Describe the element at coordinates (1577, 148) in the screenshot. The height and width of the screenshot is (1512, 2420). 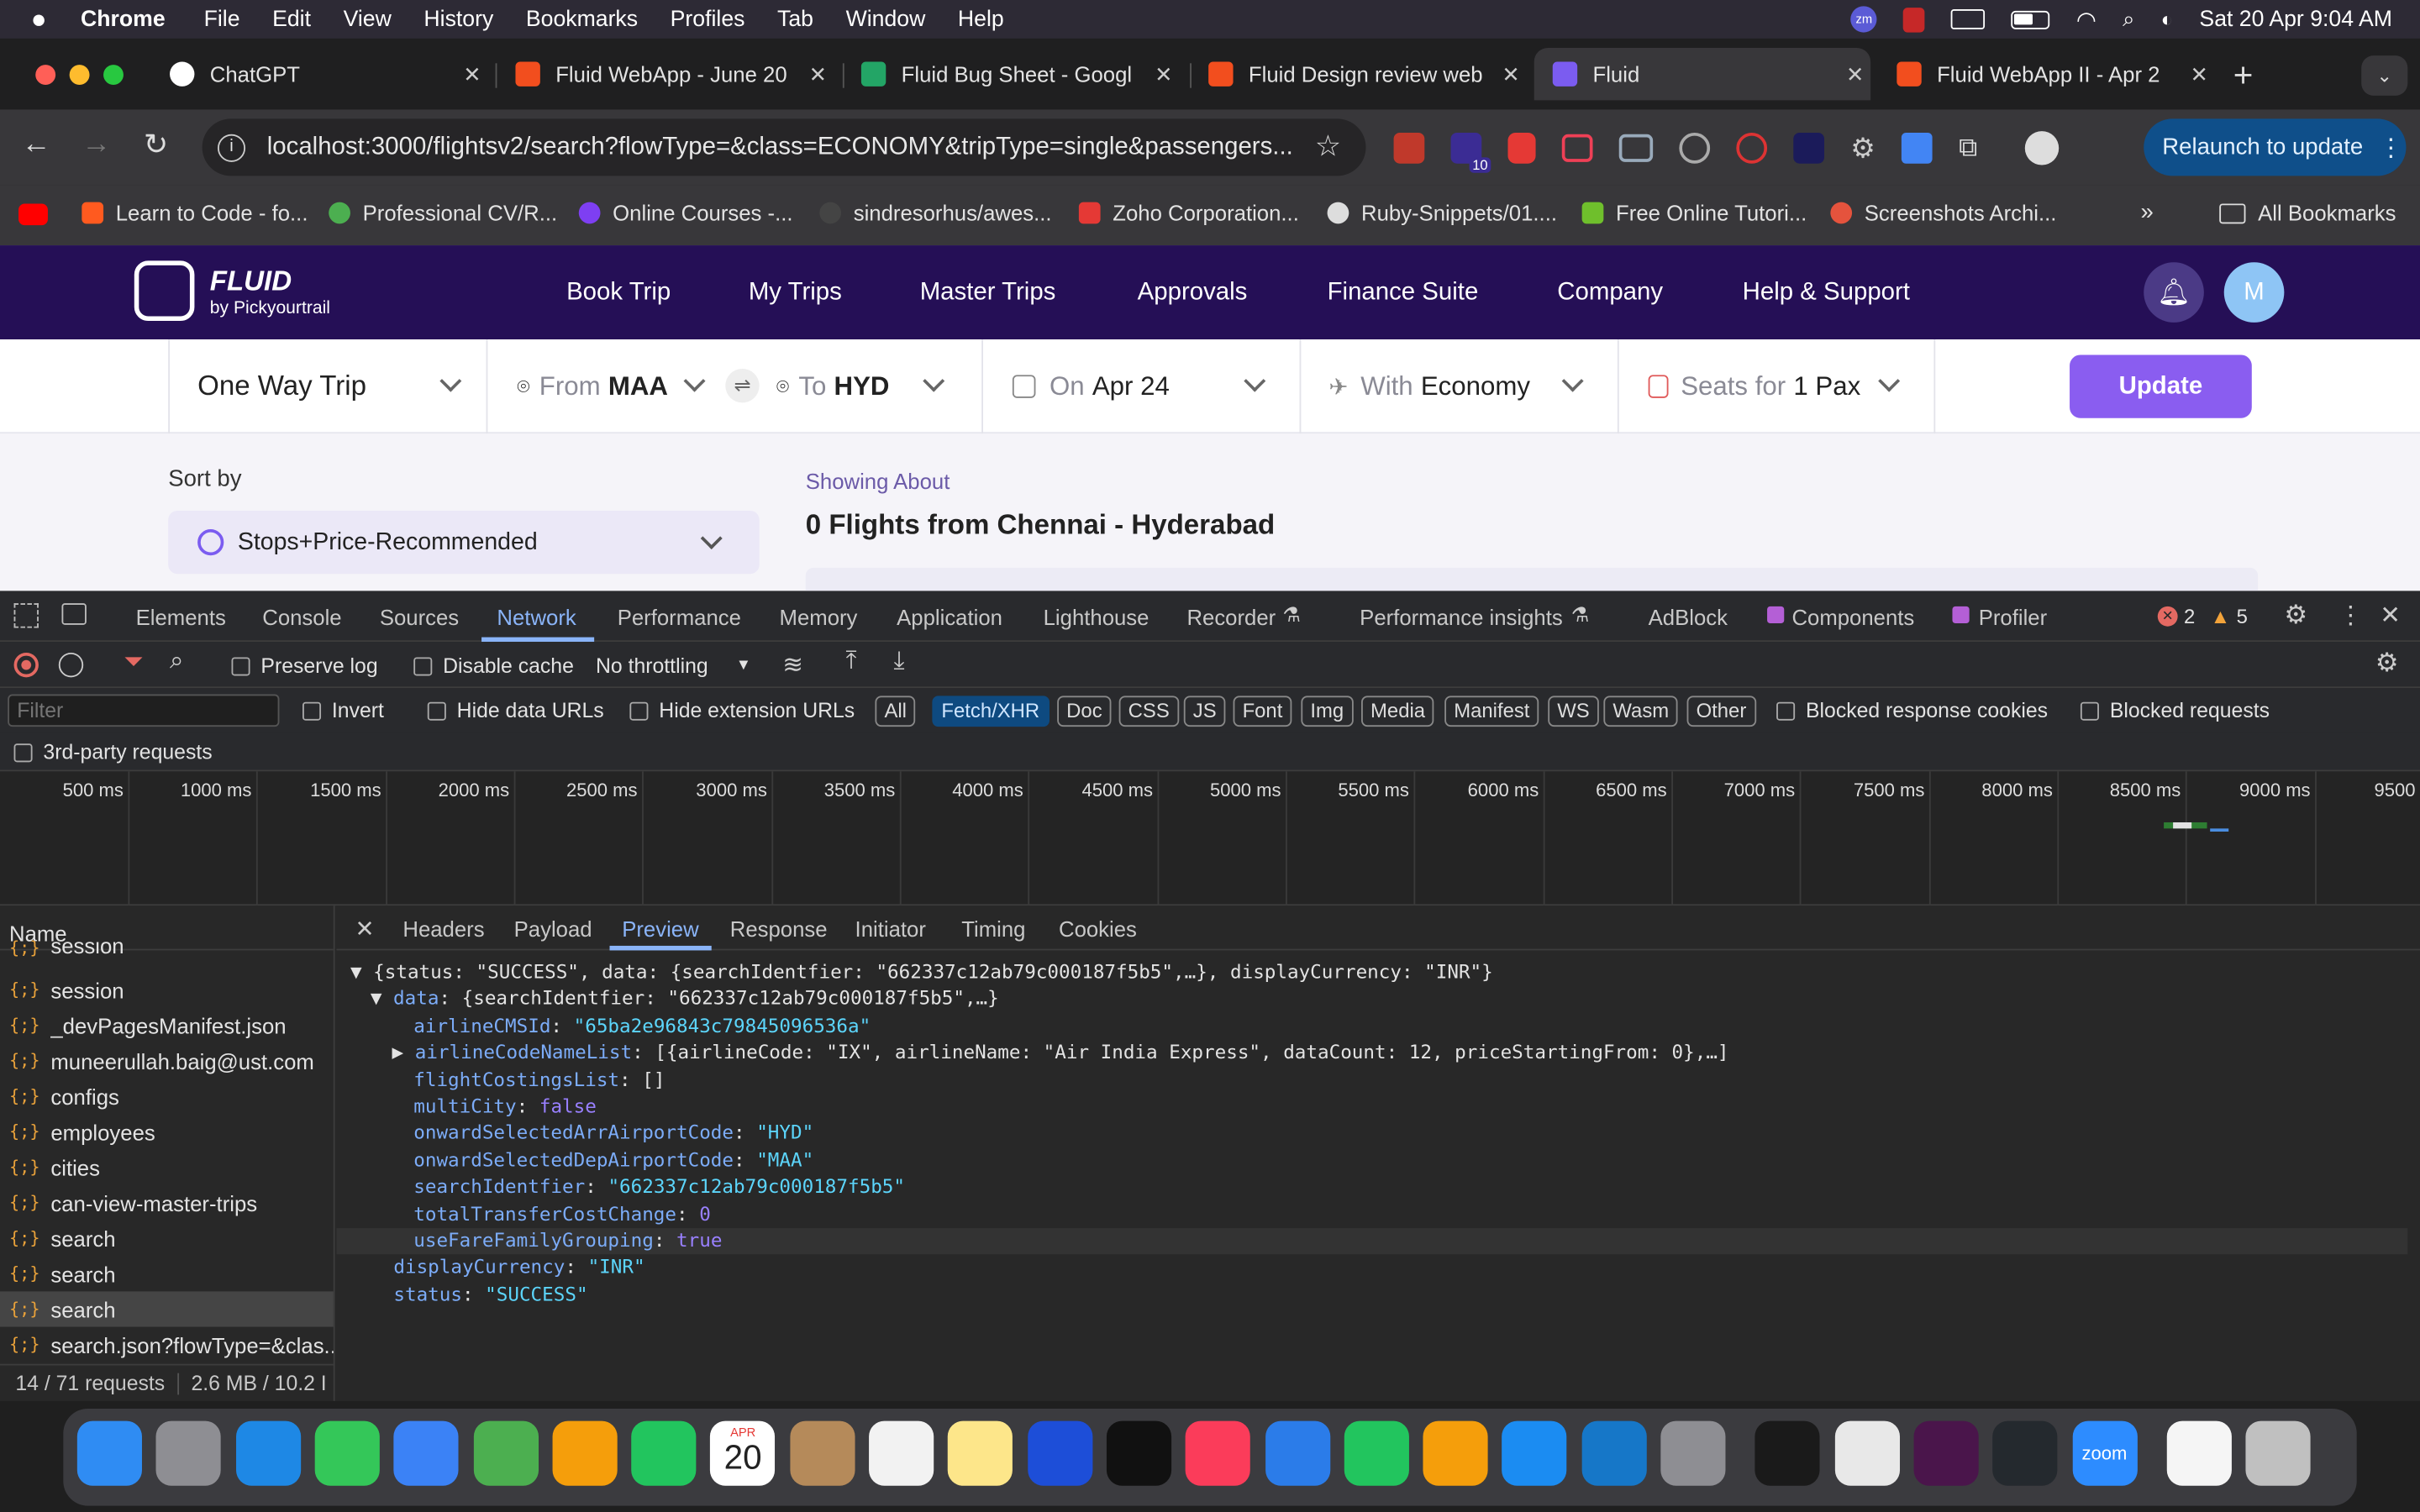
I see `pocket-icon` at that location.